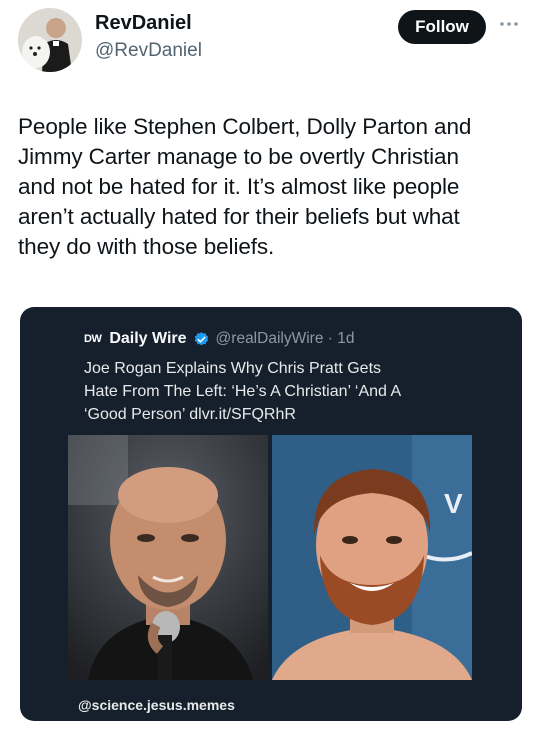 The height and width of the screenshot is (730, 540). I want to click on backdrop-logo-letter: V, so click(453, 503).